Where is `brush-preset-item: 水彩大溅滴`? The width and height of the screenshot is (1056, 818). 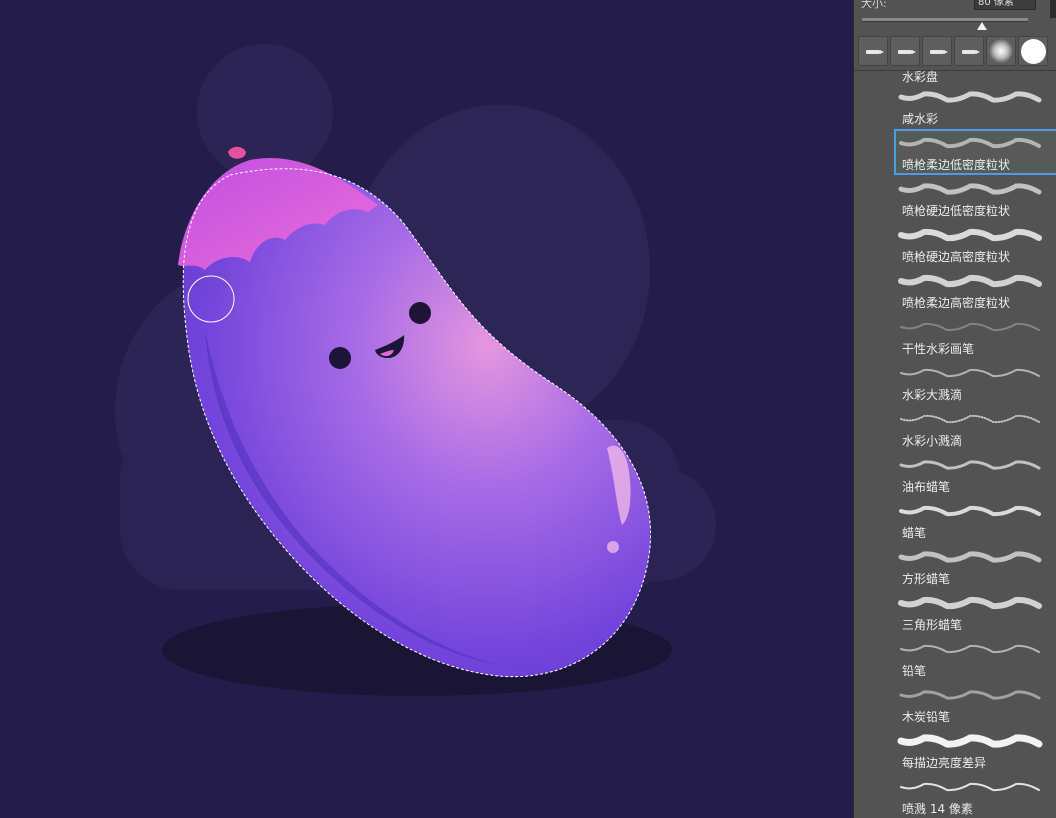
brush-preset-item: 水彩大溅滴 is located at coordinates (975, 382).